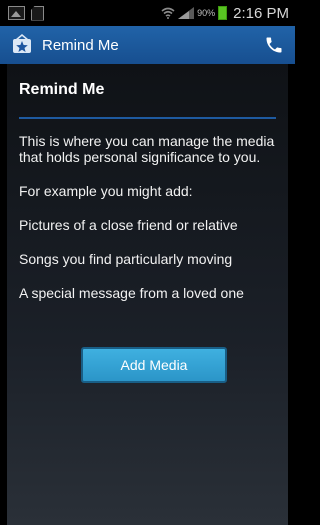 This screenshot has width=320, height=525. I want to click on battery-icon, so click(223, 13).